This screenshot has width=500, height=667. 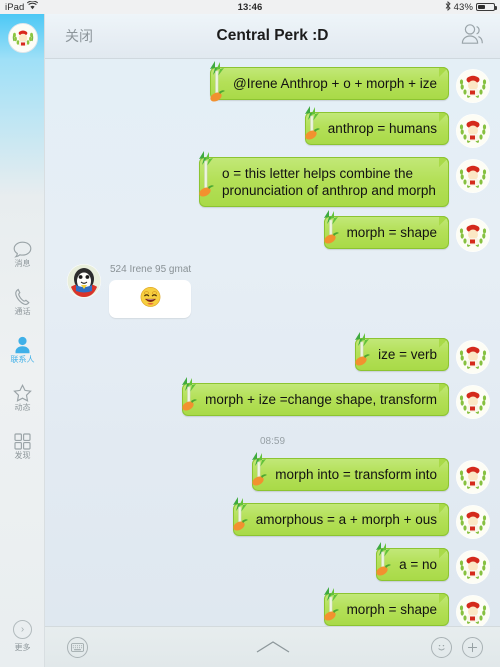 I want to click on sidebar-item-discover: 发现, so click(x=22, y=445).